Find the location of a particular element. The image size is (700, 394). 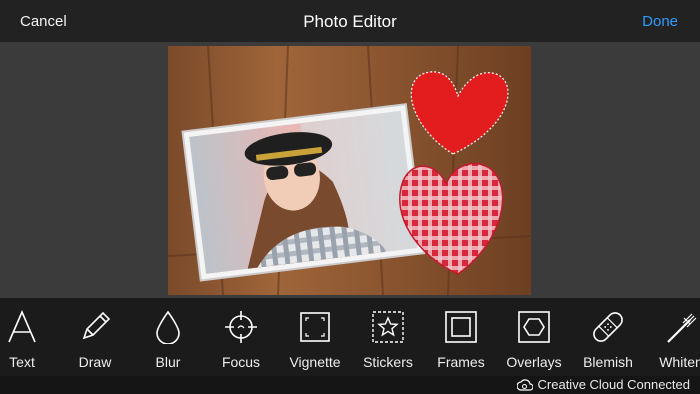

bandage-icon is located at coordinates (608, 327).